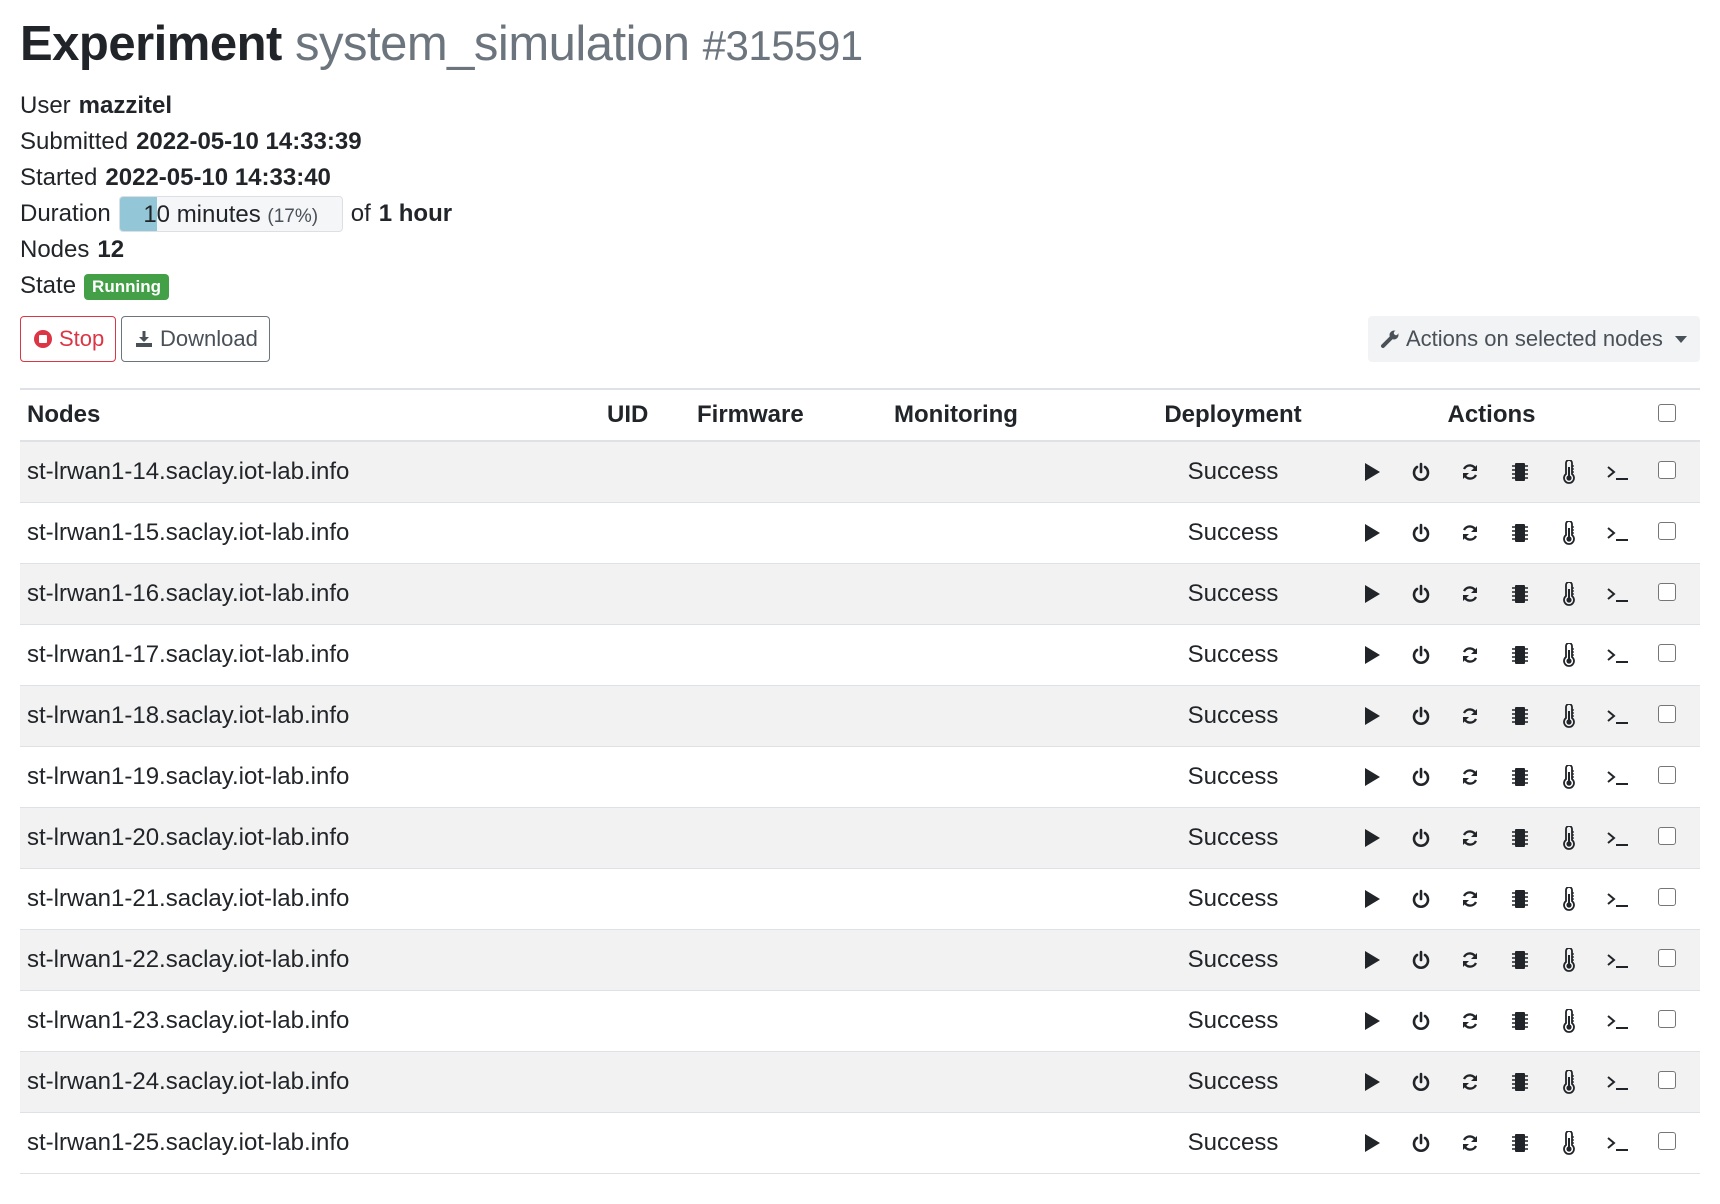  What do you see at coordinates (310, 959) in the screenshot?
I see `node-hostname: st-lrwan1-22.saclay.iot-lab.info` at bounding box center [310, 959].